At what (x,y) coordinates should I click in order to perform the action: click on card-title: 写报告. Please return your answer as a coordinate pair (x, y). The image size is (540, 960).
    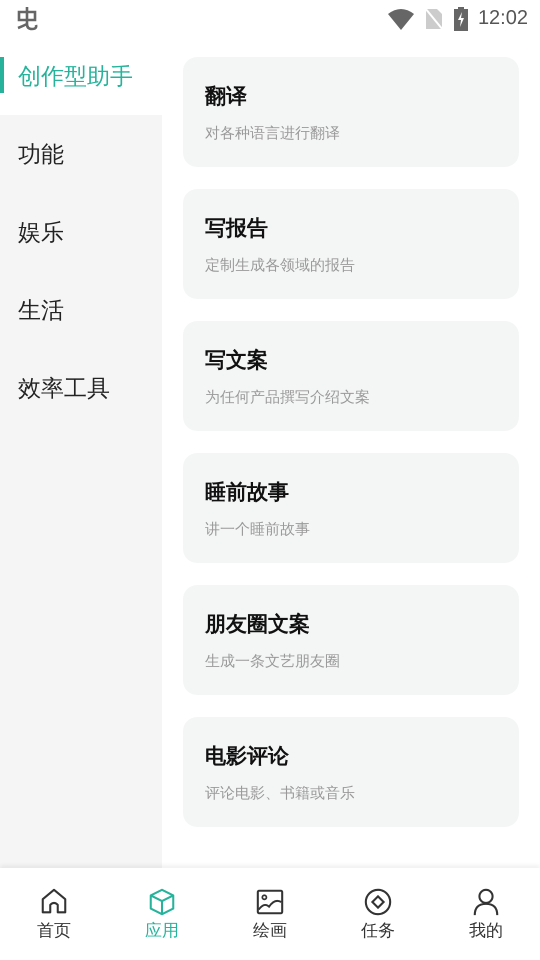
    Looking at the image, I should click on (237, 228).